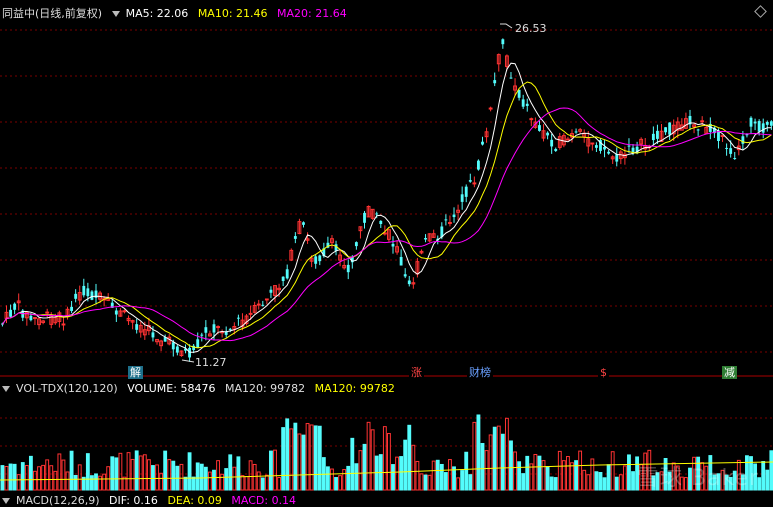 The width and height of the screenshot is (773, 507). Describe the element at coordinates (416, 372) in the screenshot. I see `event-marker-limit-up: 涨` at that location.